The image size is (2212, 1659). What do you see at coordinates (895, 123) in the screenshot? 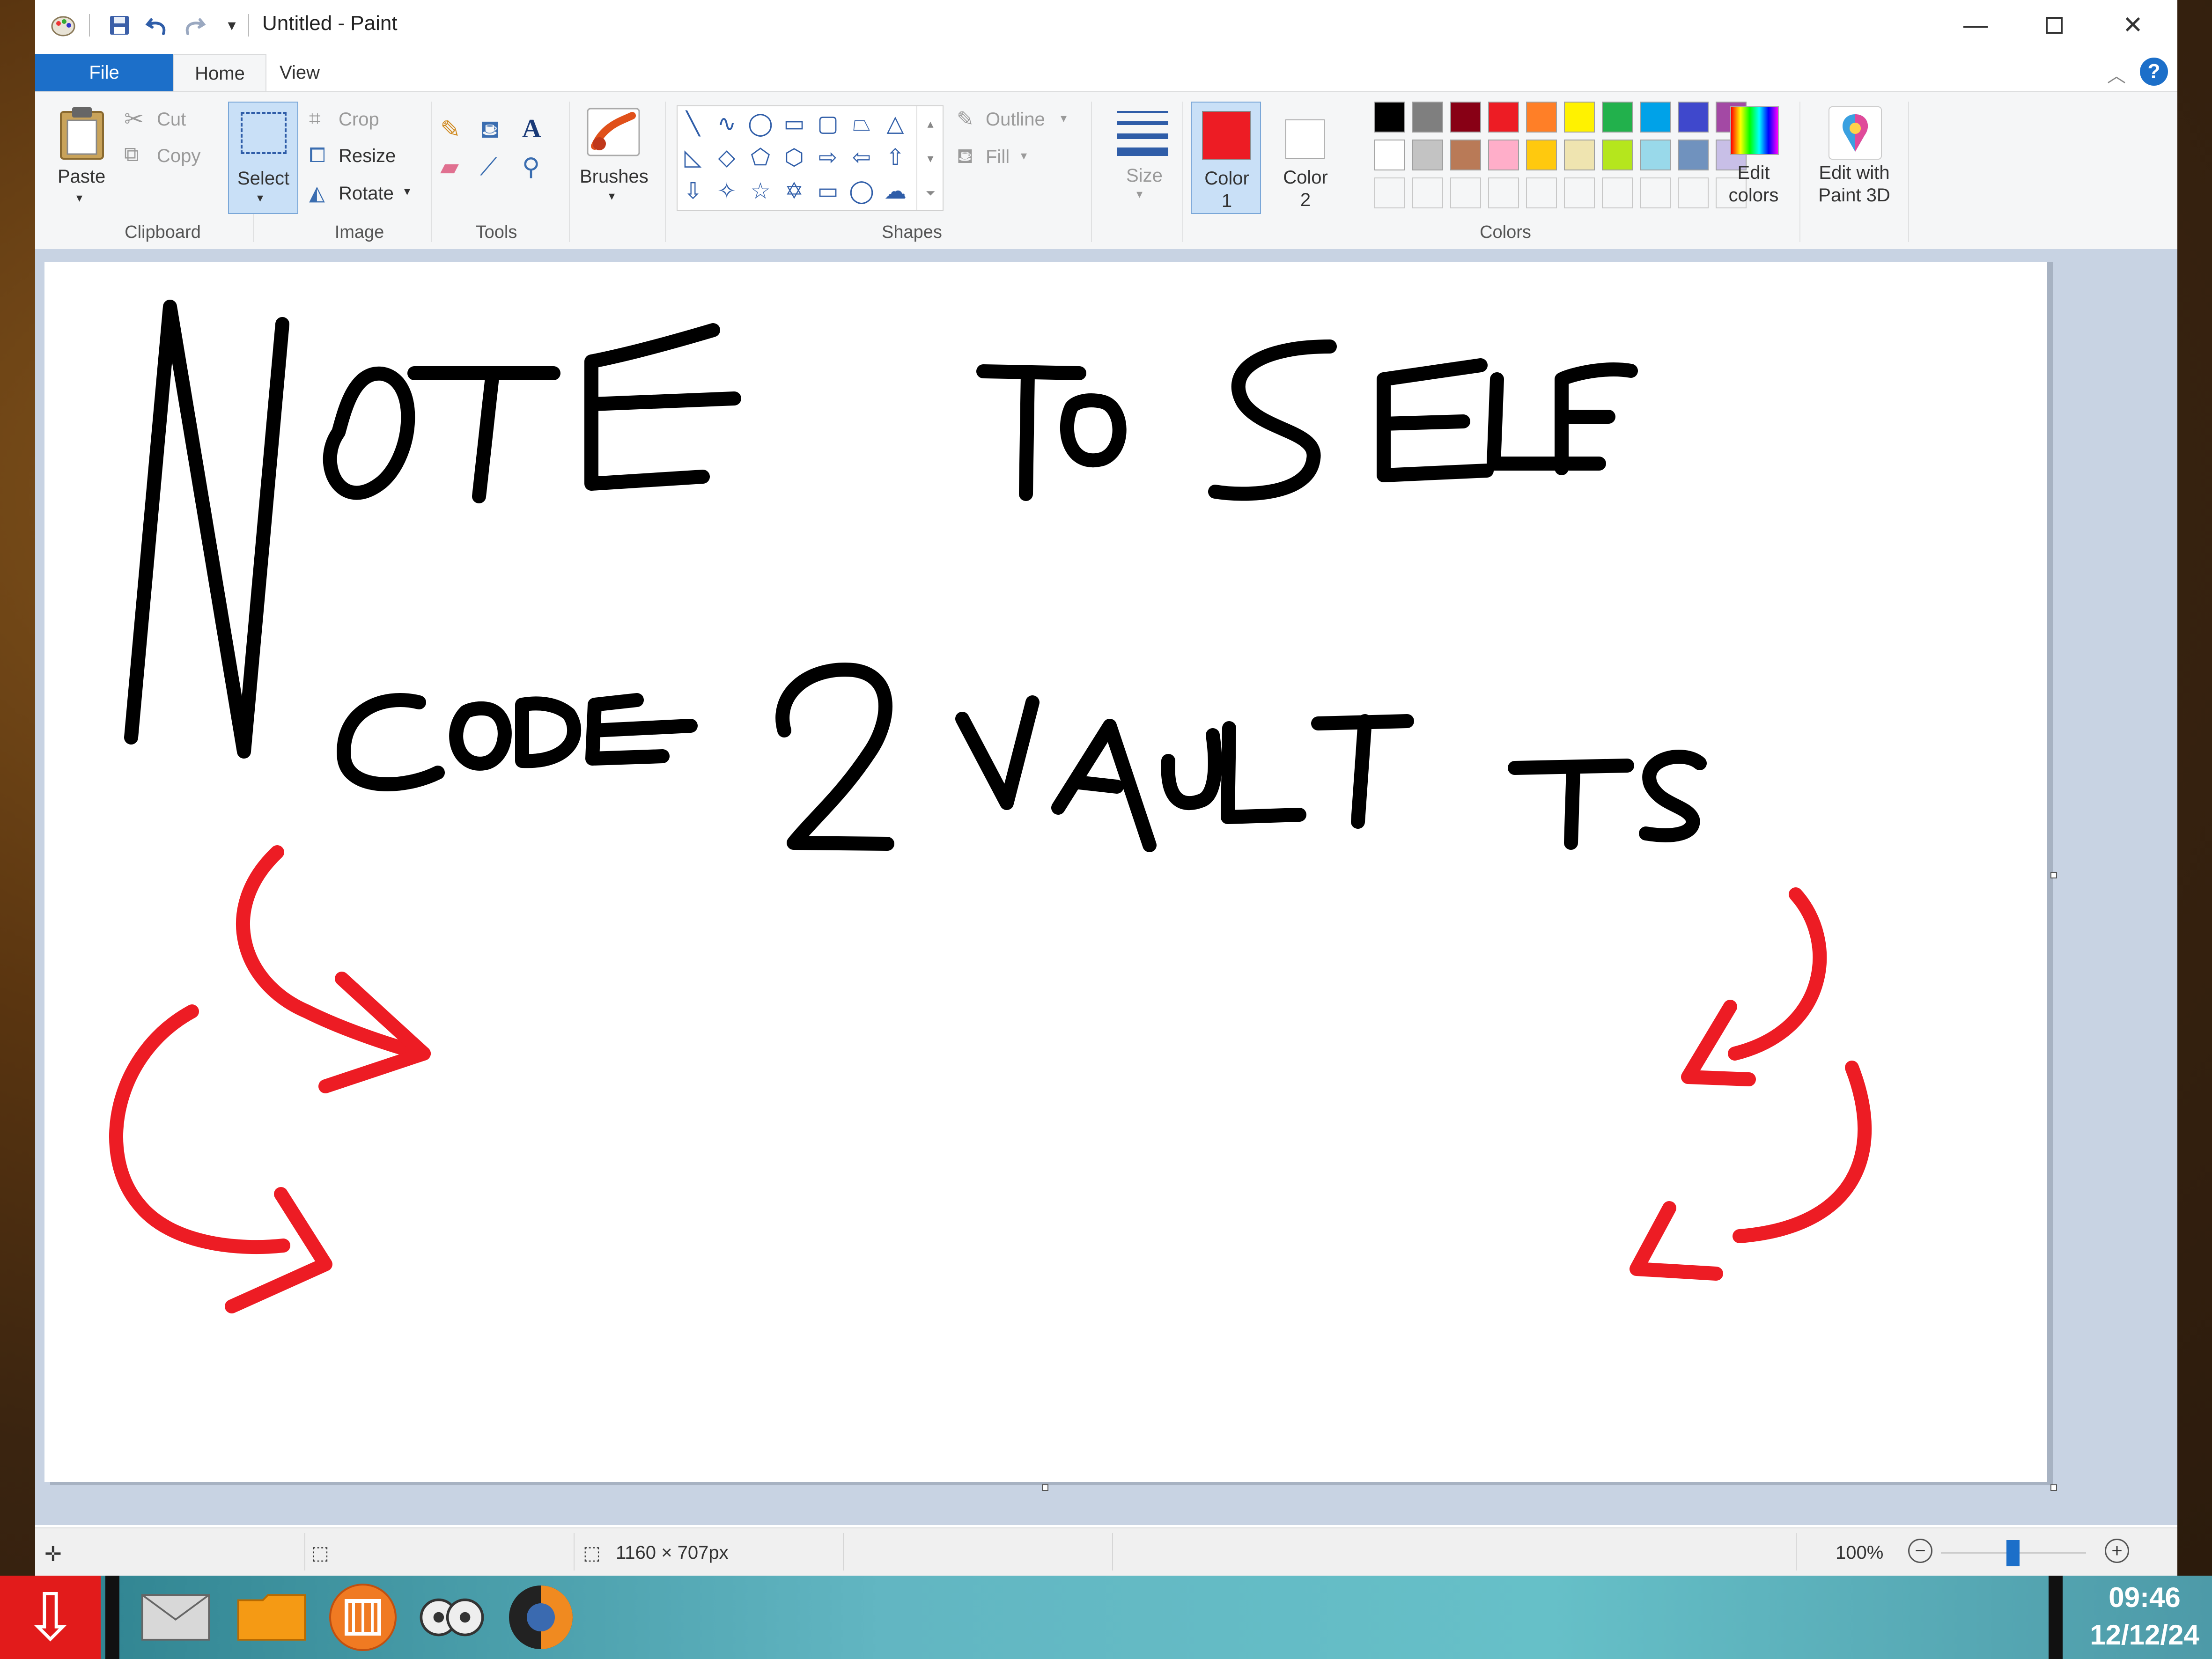
I see `triangle-shape-icon: △` at bounding box center [895, 123].